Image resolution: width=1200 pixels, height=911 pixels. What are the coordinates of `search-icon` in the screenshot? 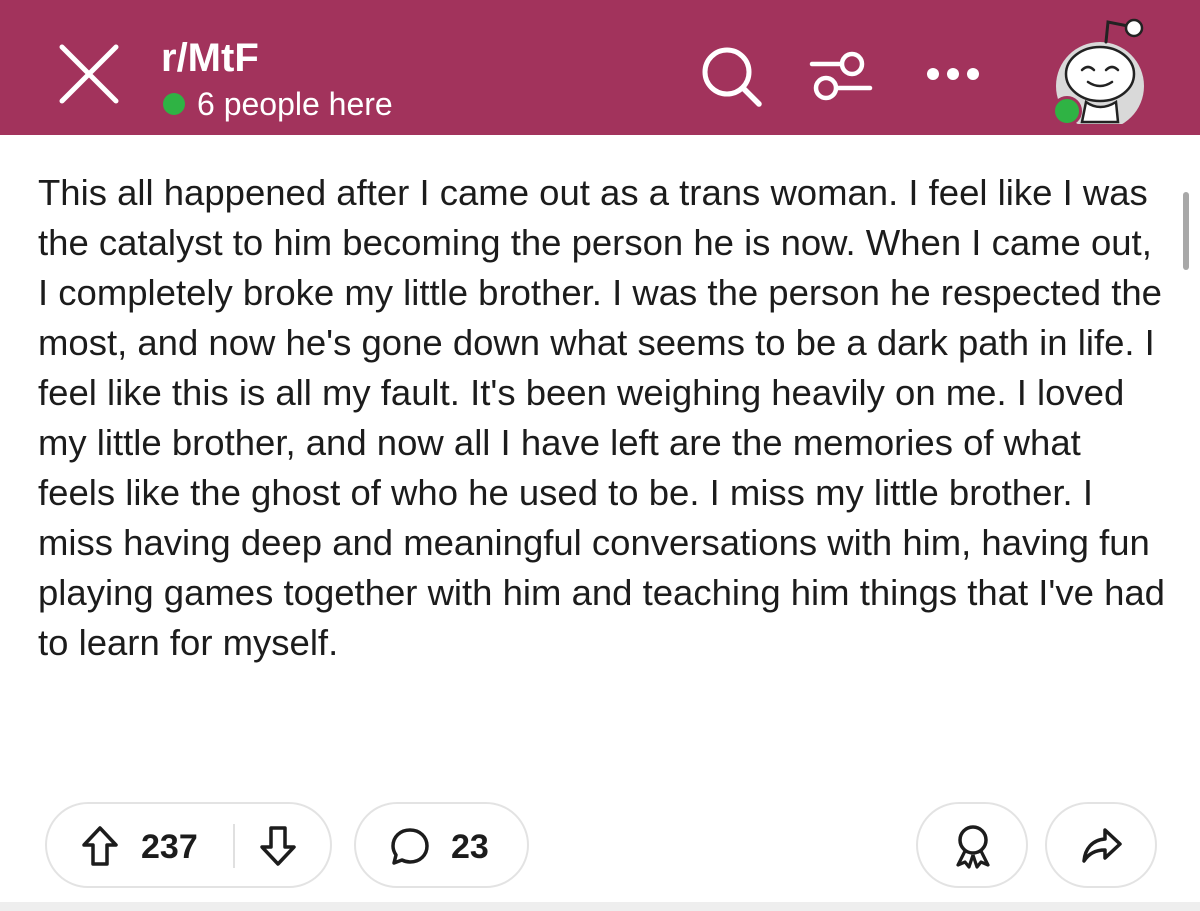 It's located at (732, 77).